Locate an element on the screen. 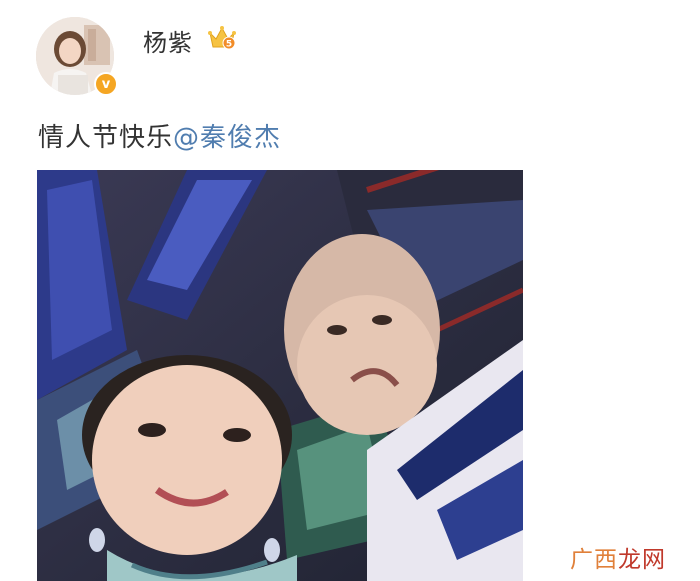 Image resolution: width=700 pixels, height=581 pixels. watermark-part2: 龙网 is located at coordinates (642, 560).